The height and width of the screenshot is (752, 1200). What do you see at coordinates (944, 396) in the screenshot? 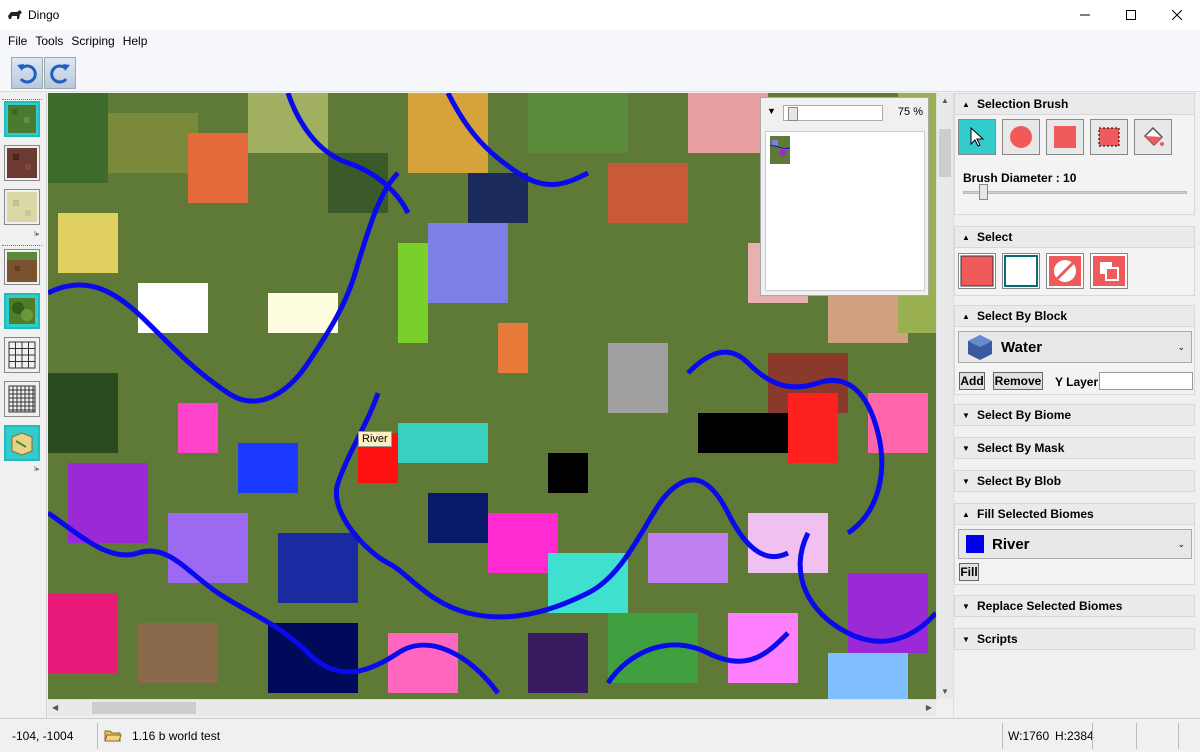
I see `vertical-scrollbar: ▲ ▼` at bounding box center [944, 396].